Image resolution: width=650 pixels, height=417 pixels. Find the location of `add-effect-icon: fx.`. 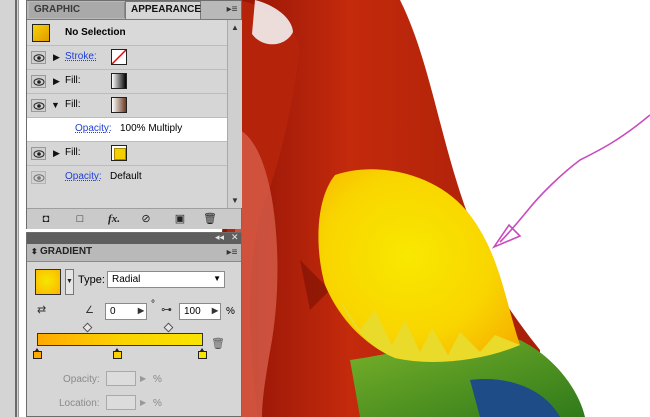

add-effect-icon: fx. is located at coordinates (114, 219).